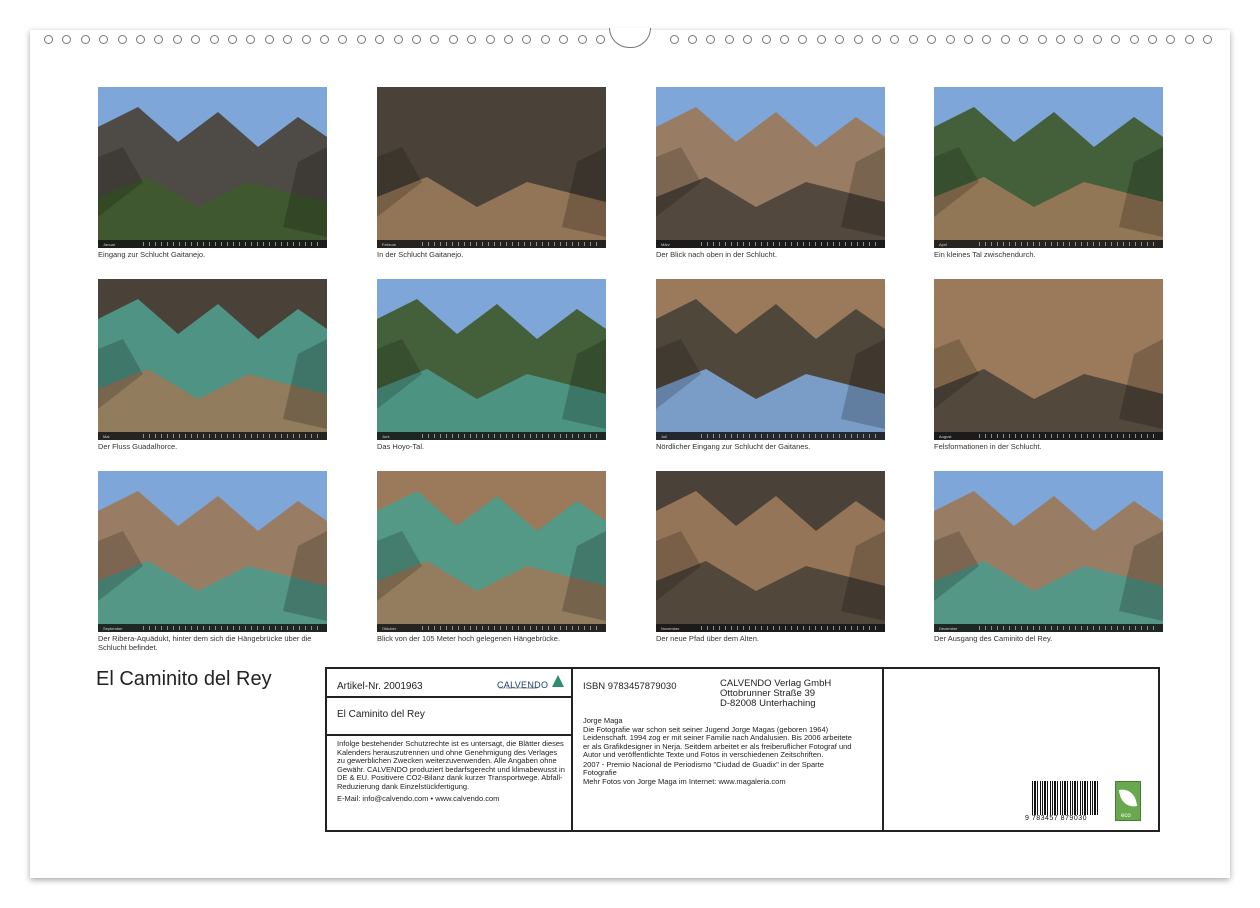 The height and width of the screenshot is (908, 1260). I want to click on month-photo: Januar, so click(212, 167).